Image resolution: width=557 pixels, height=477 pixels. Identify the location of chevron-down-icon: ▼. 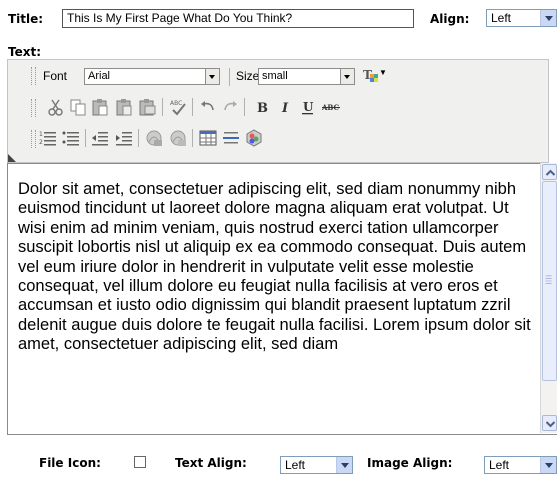
(383, 72).